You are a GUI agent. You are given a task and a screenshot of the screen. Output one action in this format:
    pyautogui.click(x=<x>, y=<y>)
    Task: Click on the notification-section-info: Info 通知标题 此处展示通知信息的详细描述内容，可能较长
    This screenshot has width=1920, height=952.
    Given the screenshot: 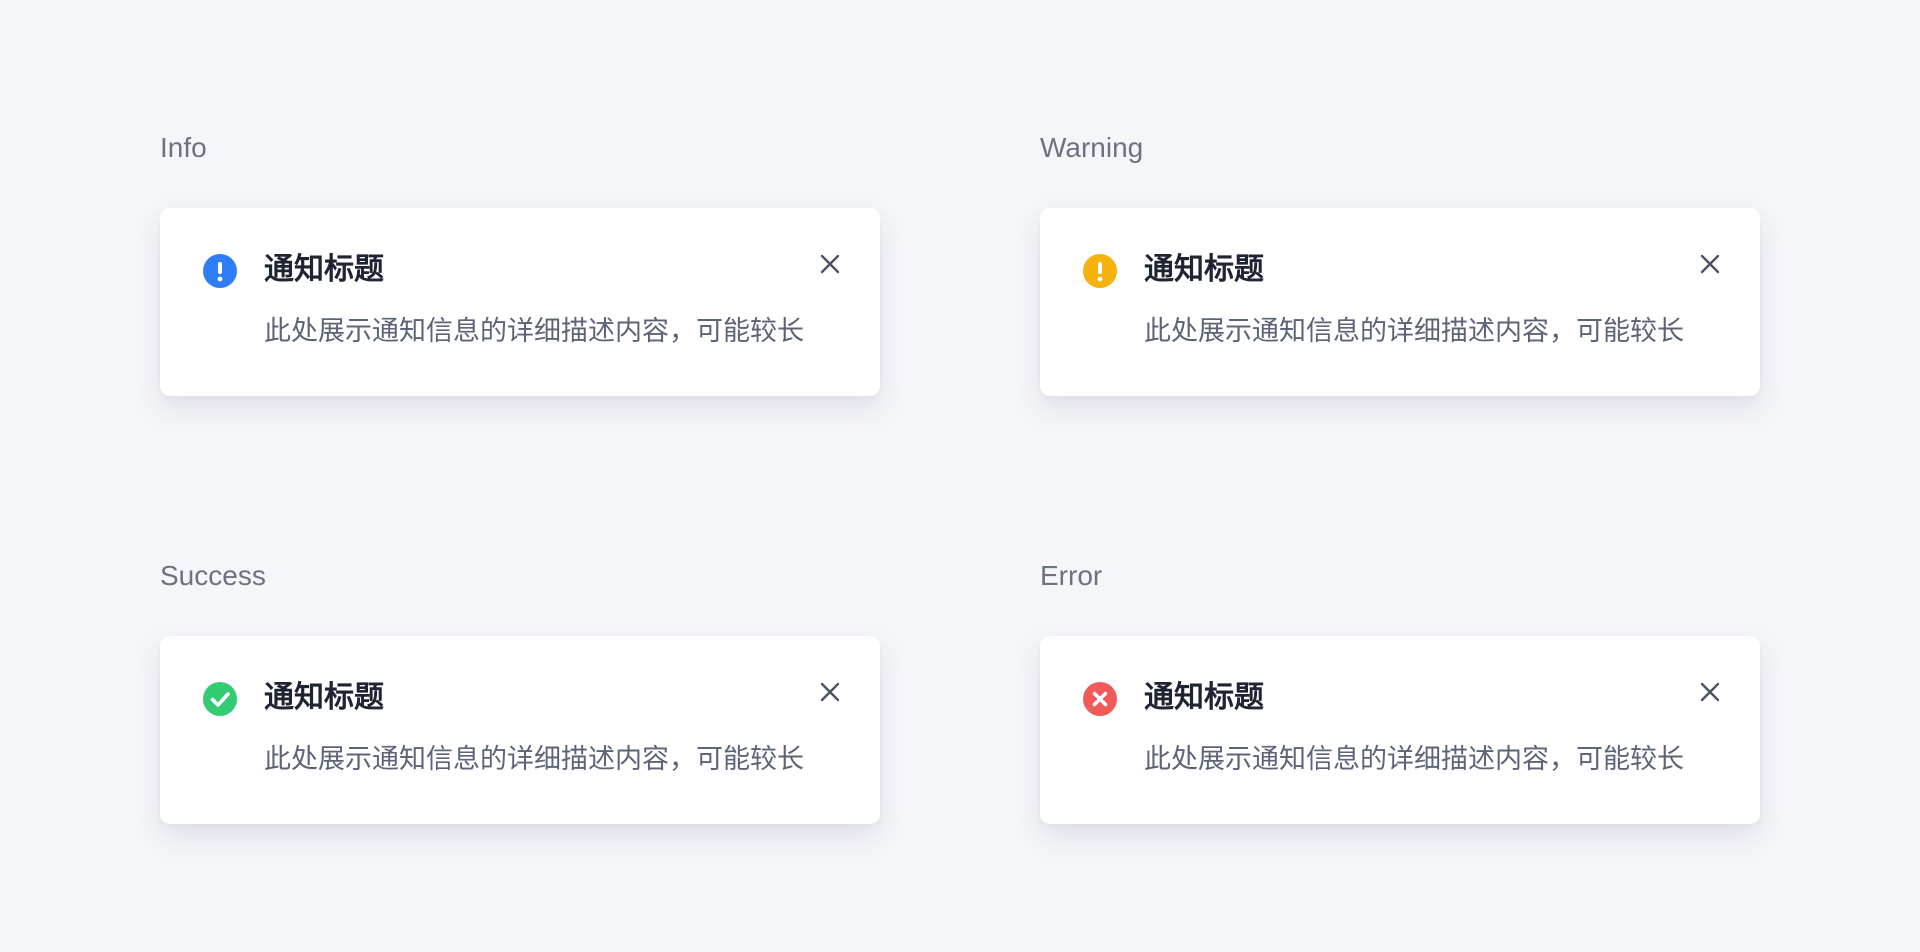 What is the action you would take?
    pyautogui.click(x=520, y=263)
    